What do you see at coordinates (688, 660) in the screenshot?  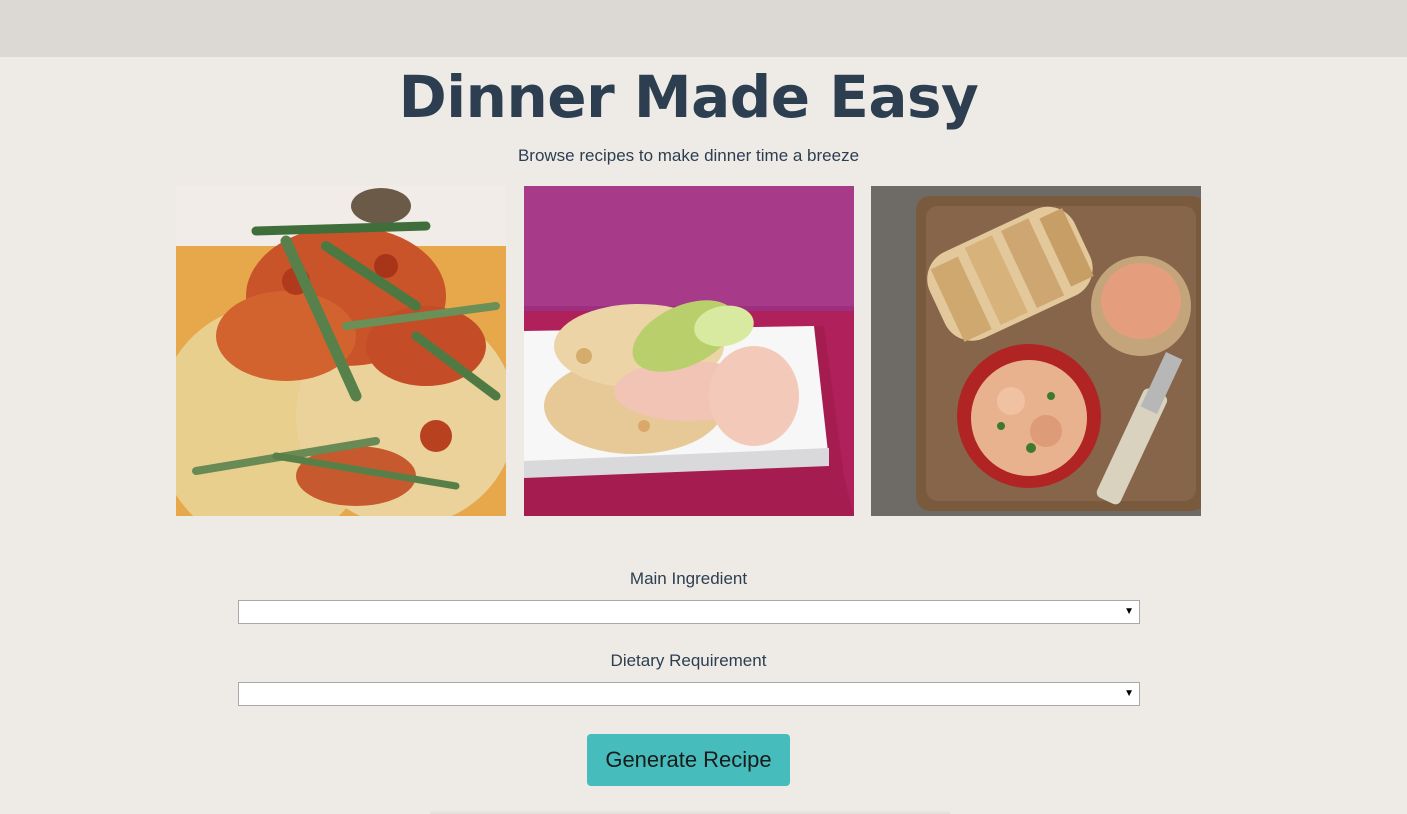 I see `dietary-requirement-label: Dietary Requirement` at bounding box center [688, 660].